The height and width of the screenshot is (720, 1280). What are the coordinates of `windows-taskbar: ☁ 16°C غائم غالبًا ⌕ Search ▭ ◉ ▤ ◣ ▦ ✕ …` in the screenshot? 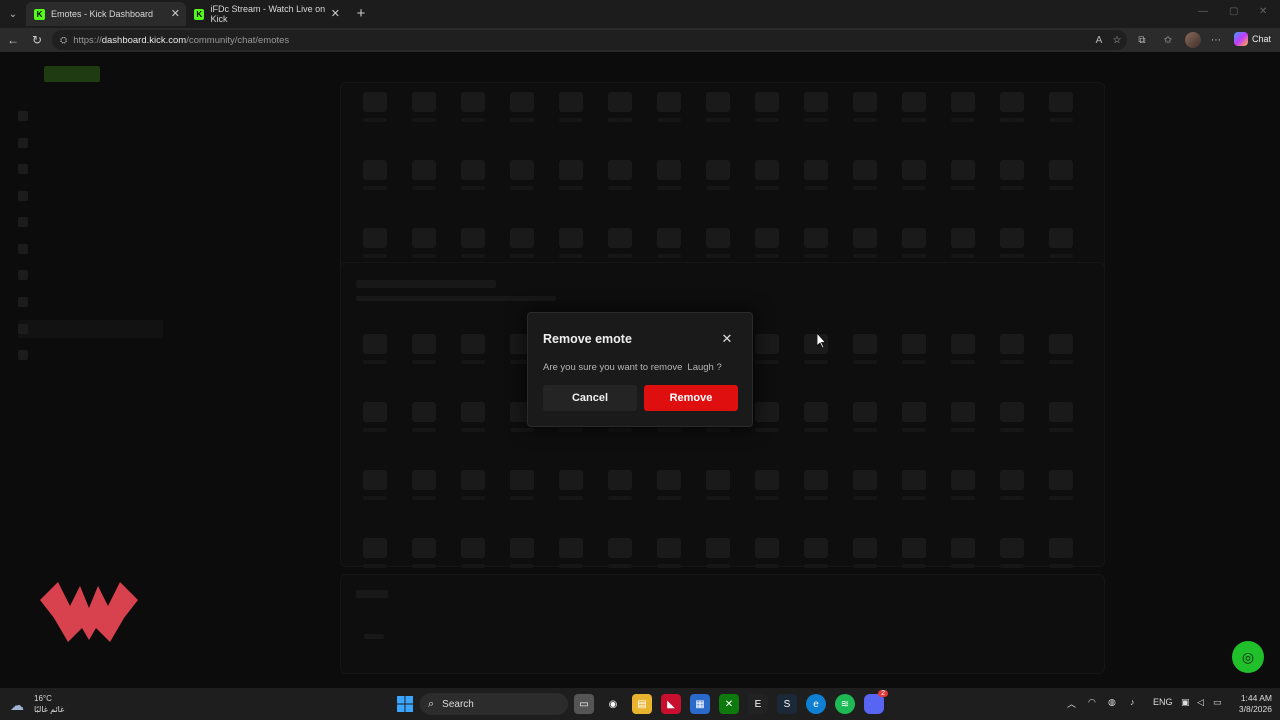 It's located at (640, 704).